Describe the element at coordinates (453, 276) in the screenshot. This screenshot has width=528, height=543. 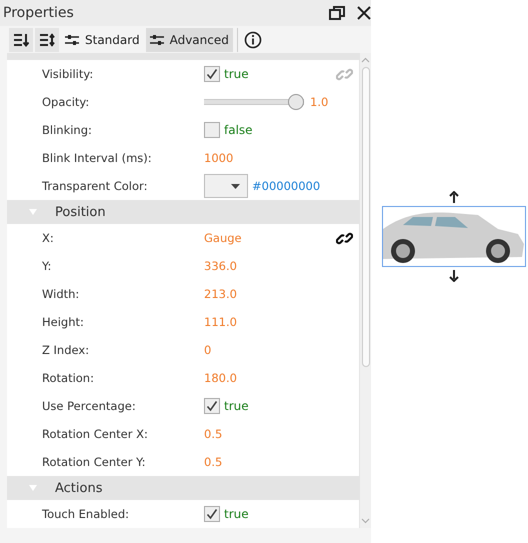
I see `resize-down-arrow-icon` at that location.